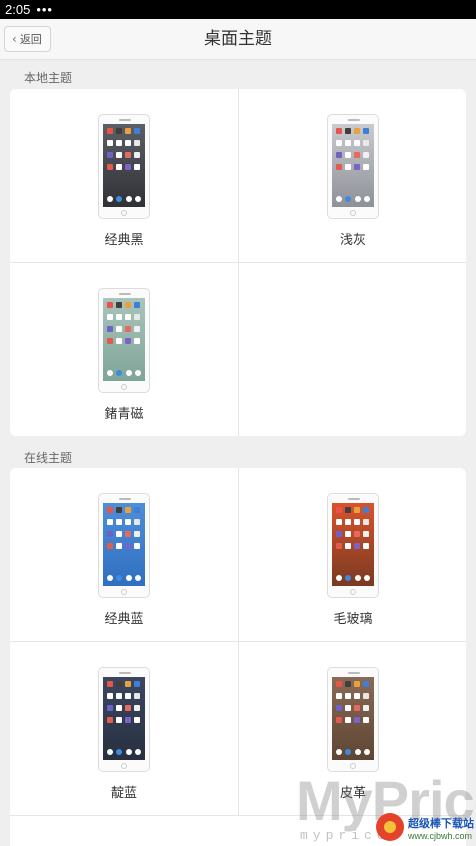 This screenshot has height=846, width=476. I want to click on theme-item: 经典黑, so click(124, 176).